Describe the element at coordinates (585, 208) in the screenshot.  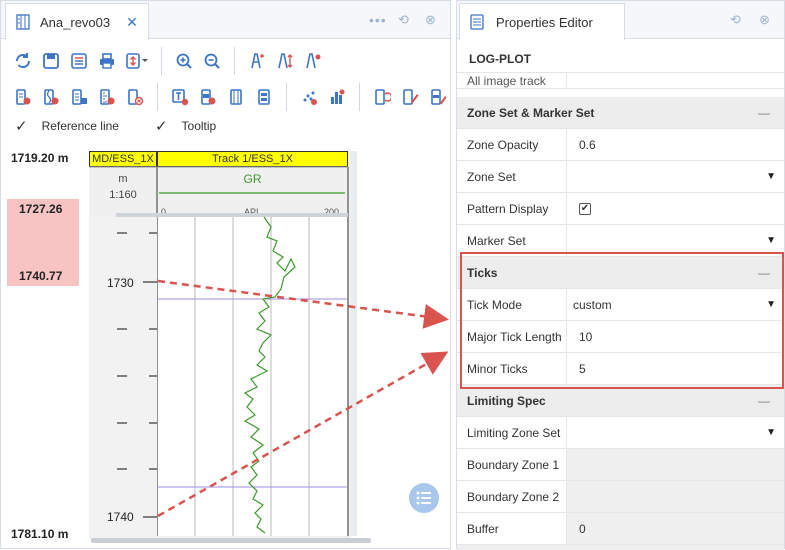
I see `pattern-display-checkbox: ✔` at that location.